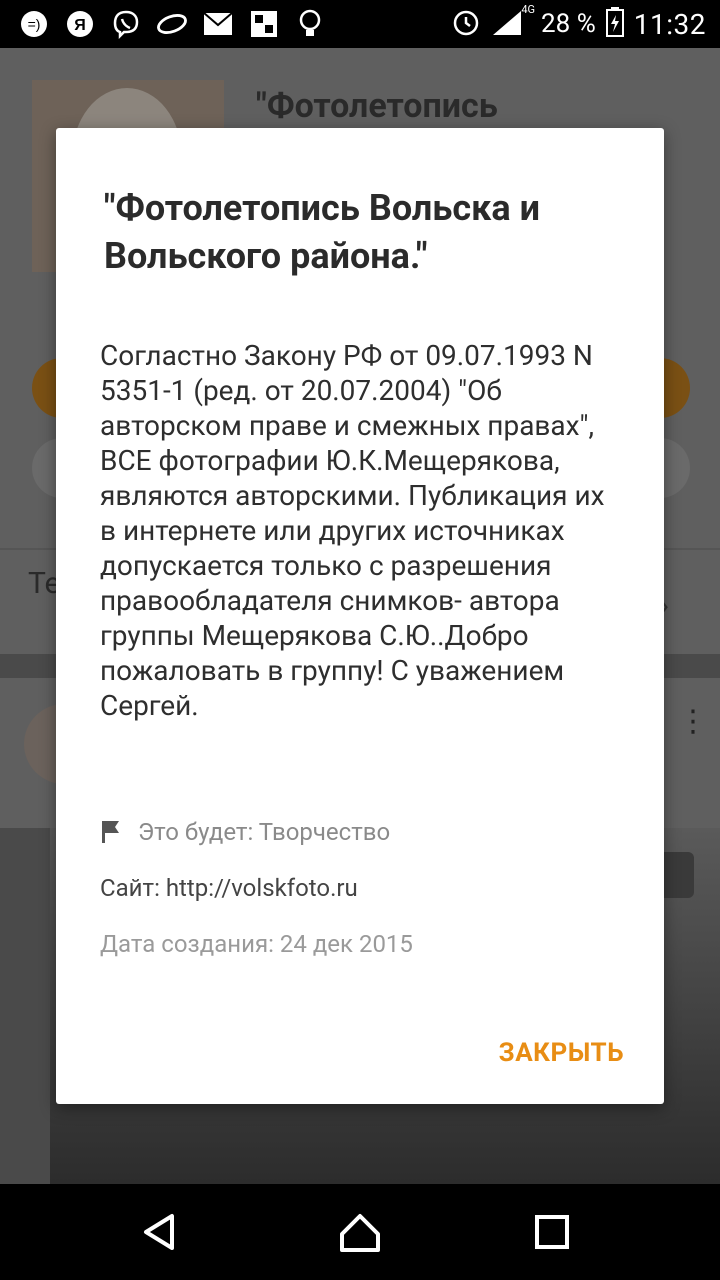 The height and width of the screenshot is (1280, 720). I want to click on dialog-category: Это будет: Творчество, so click(245, 832).